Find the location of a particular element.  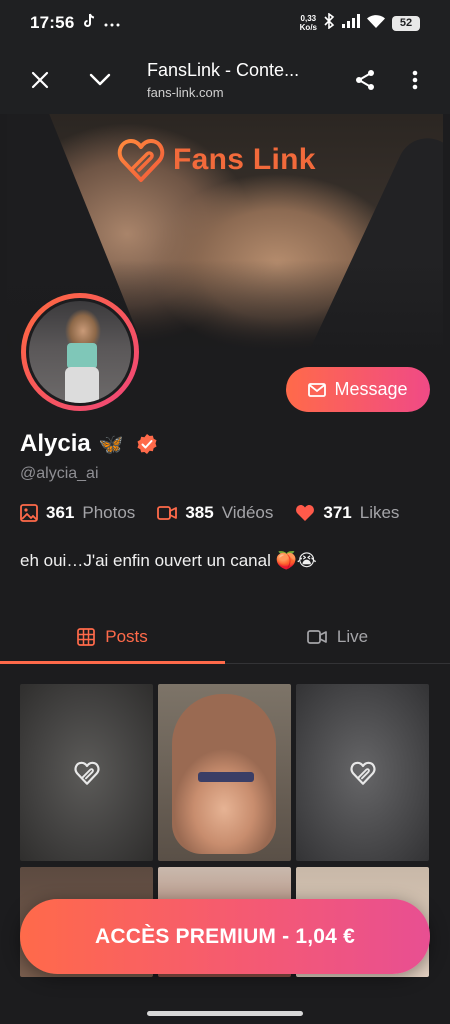

bluetooth-icon is located at coordinates (329, 22).